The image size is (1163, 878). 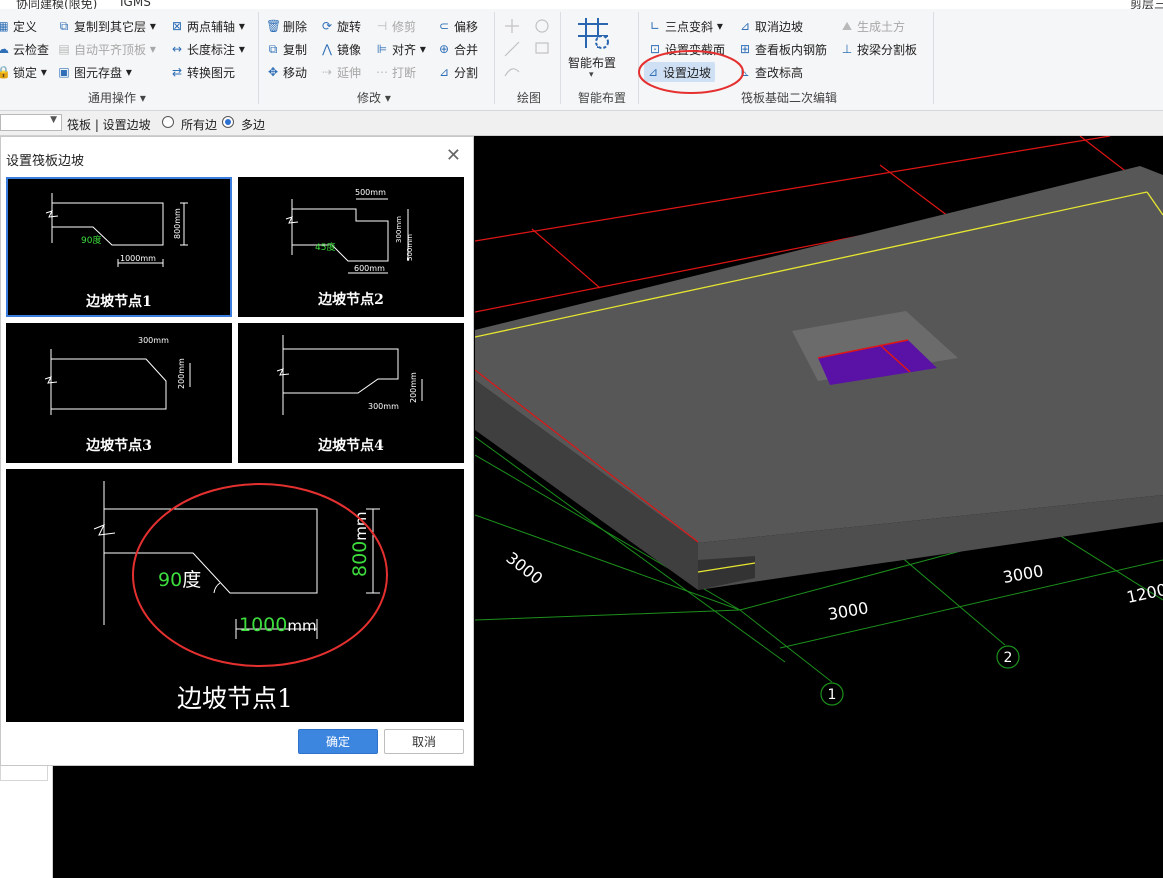 What do you see at coordinates (399, 229) in the screenshot?
I see `card2-h1-label: 300mm` at bounding box center [399, 229].